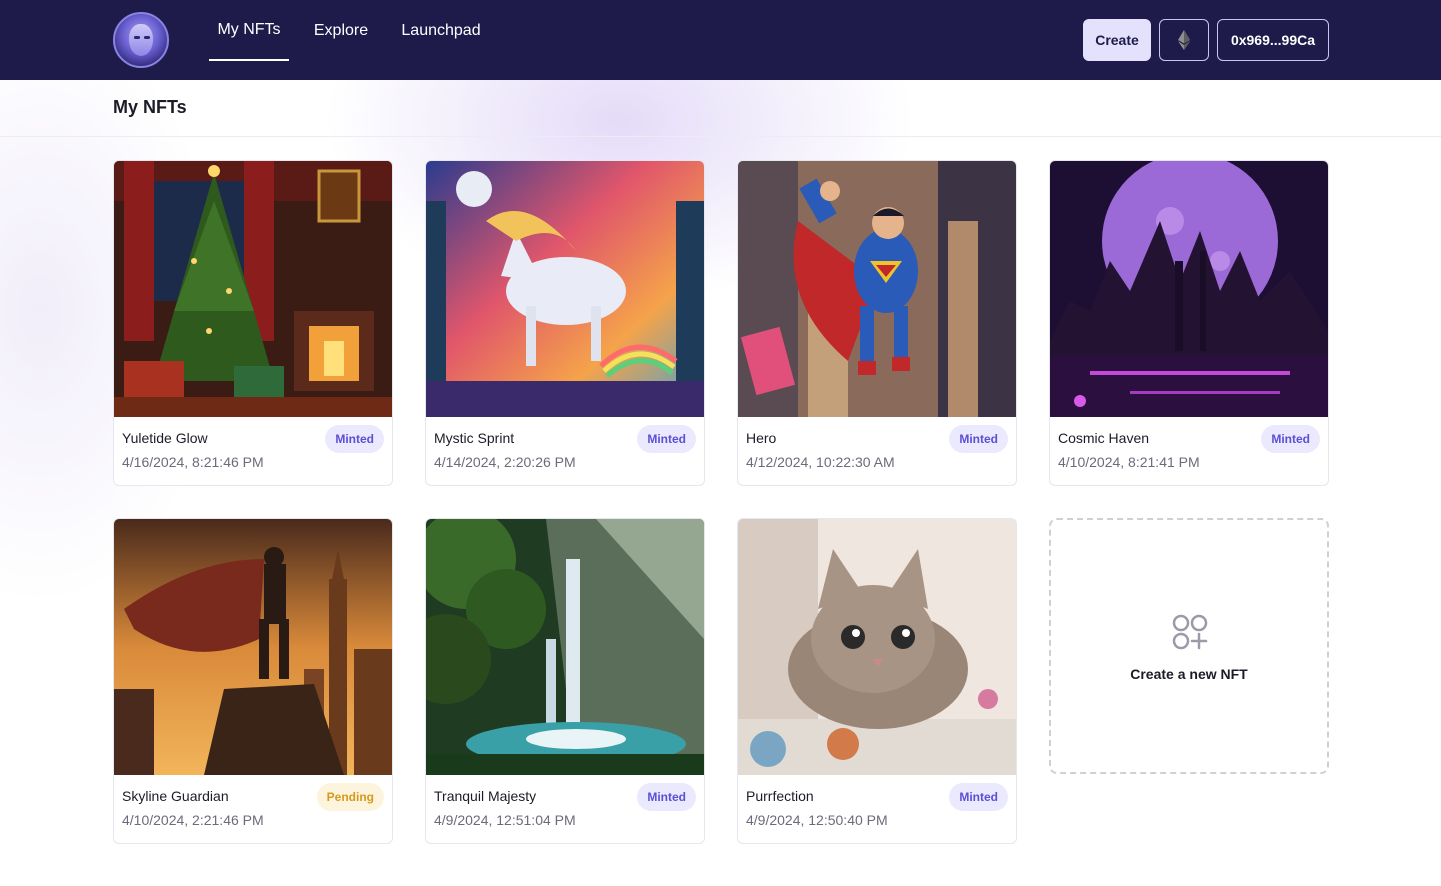 The height and width of the screenshot is (886, 1441). Describe the element at coordinates (1104, 438) in the screenshot. I see `nft-name: Cosmic Haven` at that location.